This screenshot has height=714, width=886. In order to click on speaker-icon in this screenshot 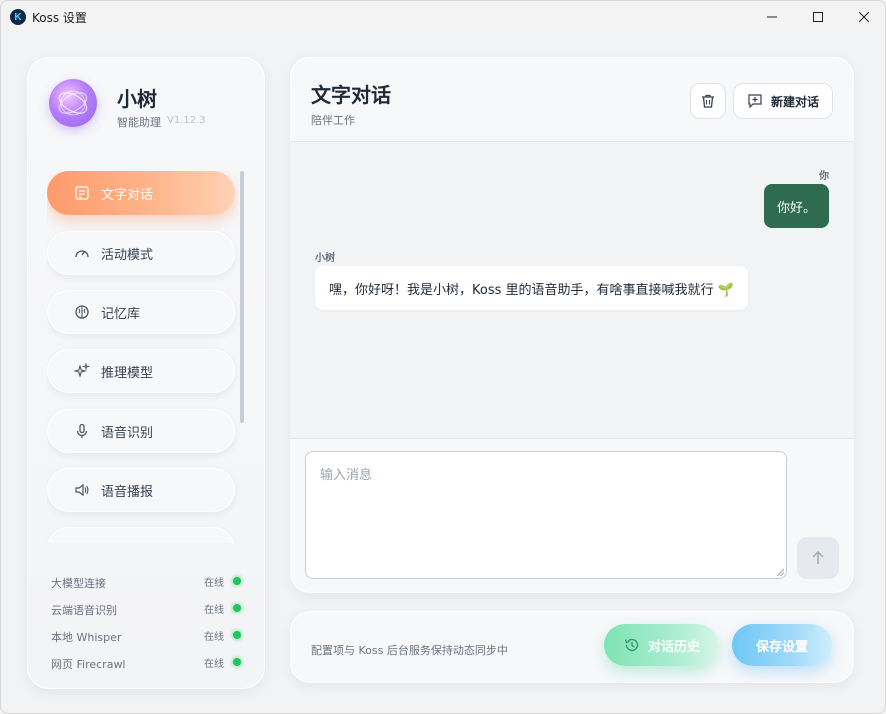, I will do `click(82, 490)`.